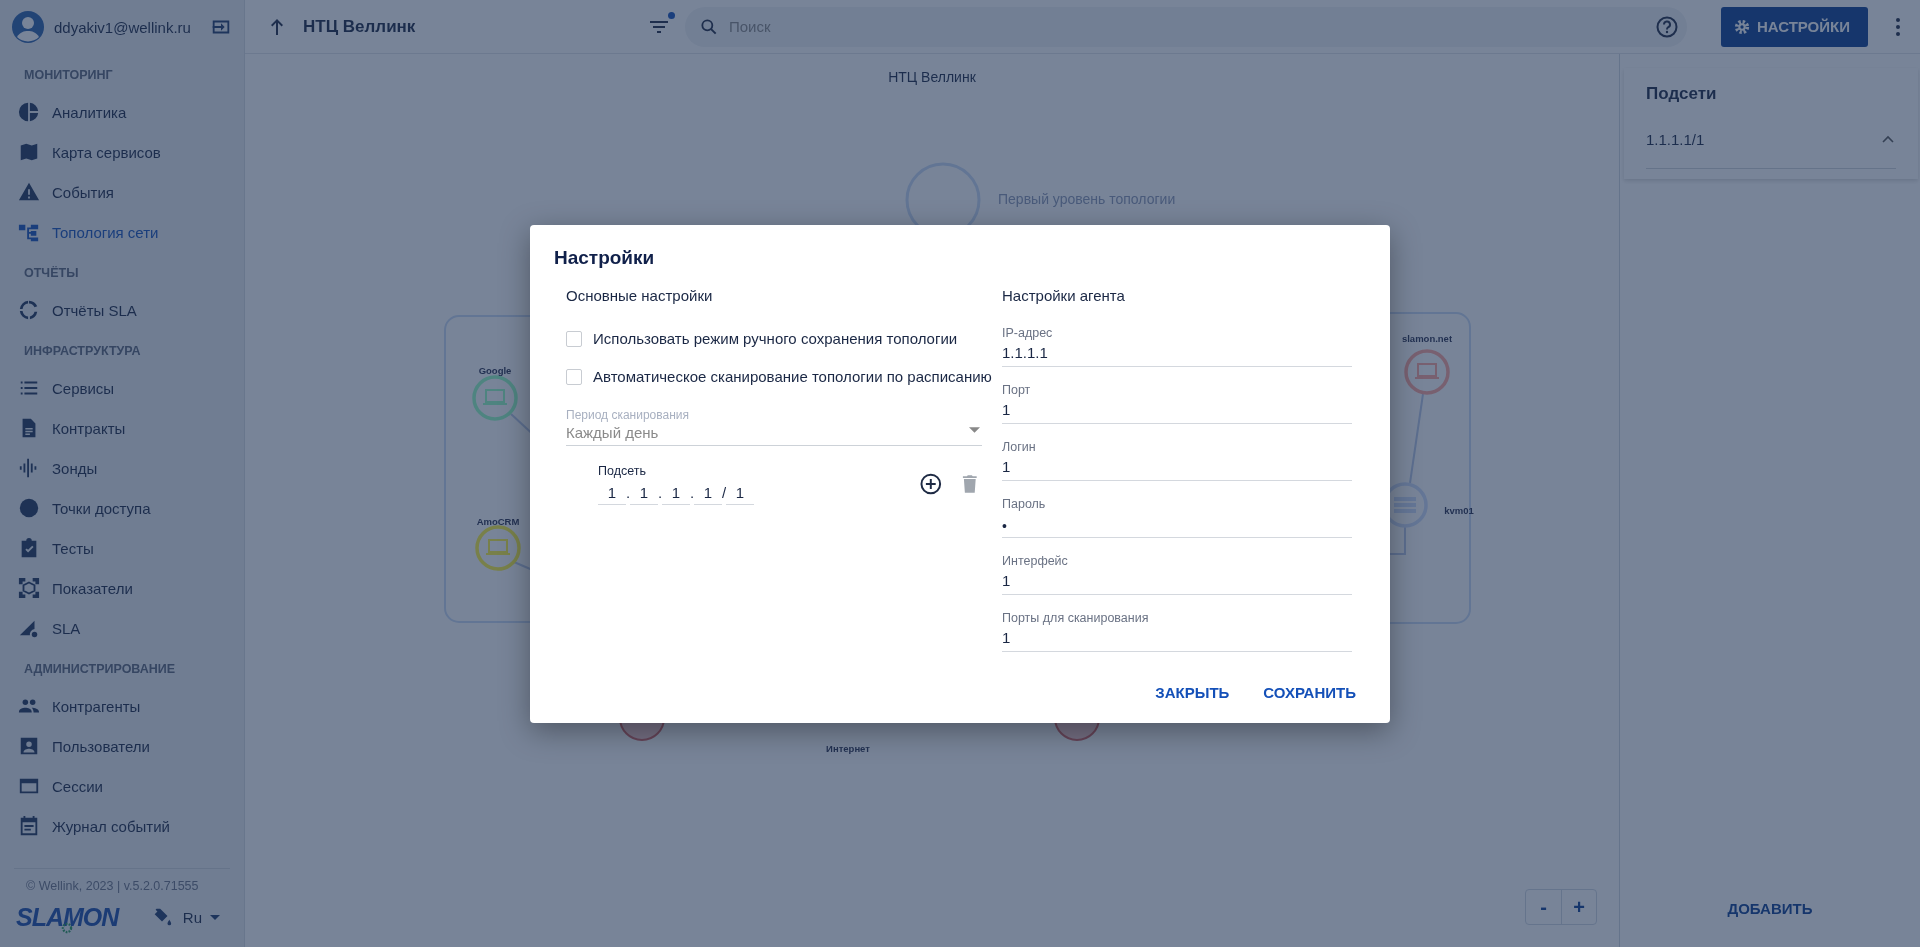 The height and width of the screenshot is (947, 1920). I want to click on text-field: IP-адрес 1.1.1.1, so click(1177, 343).